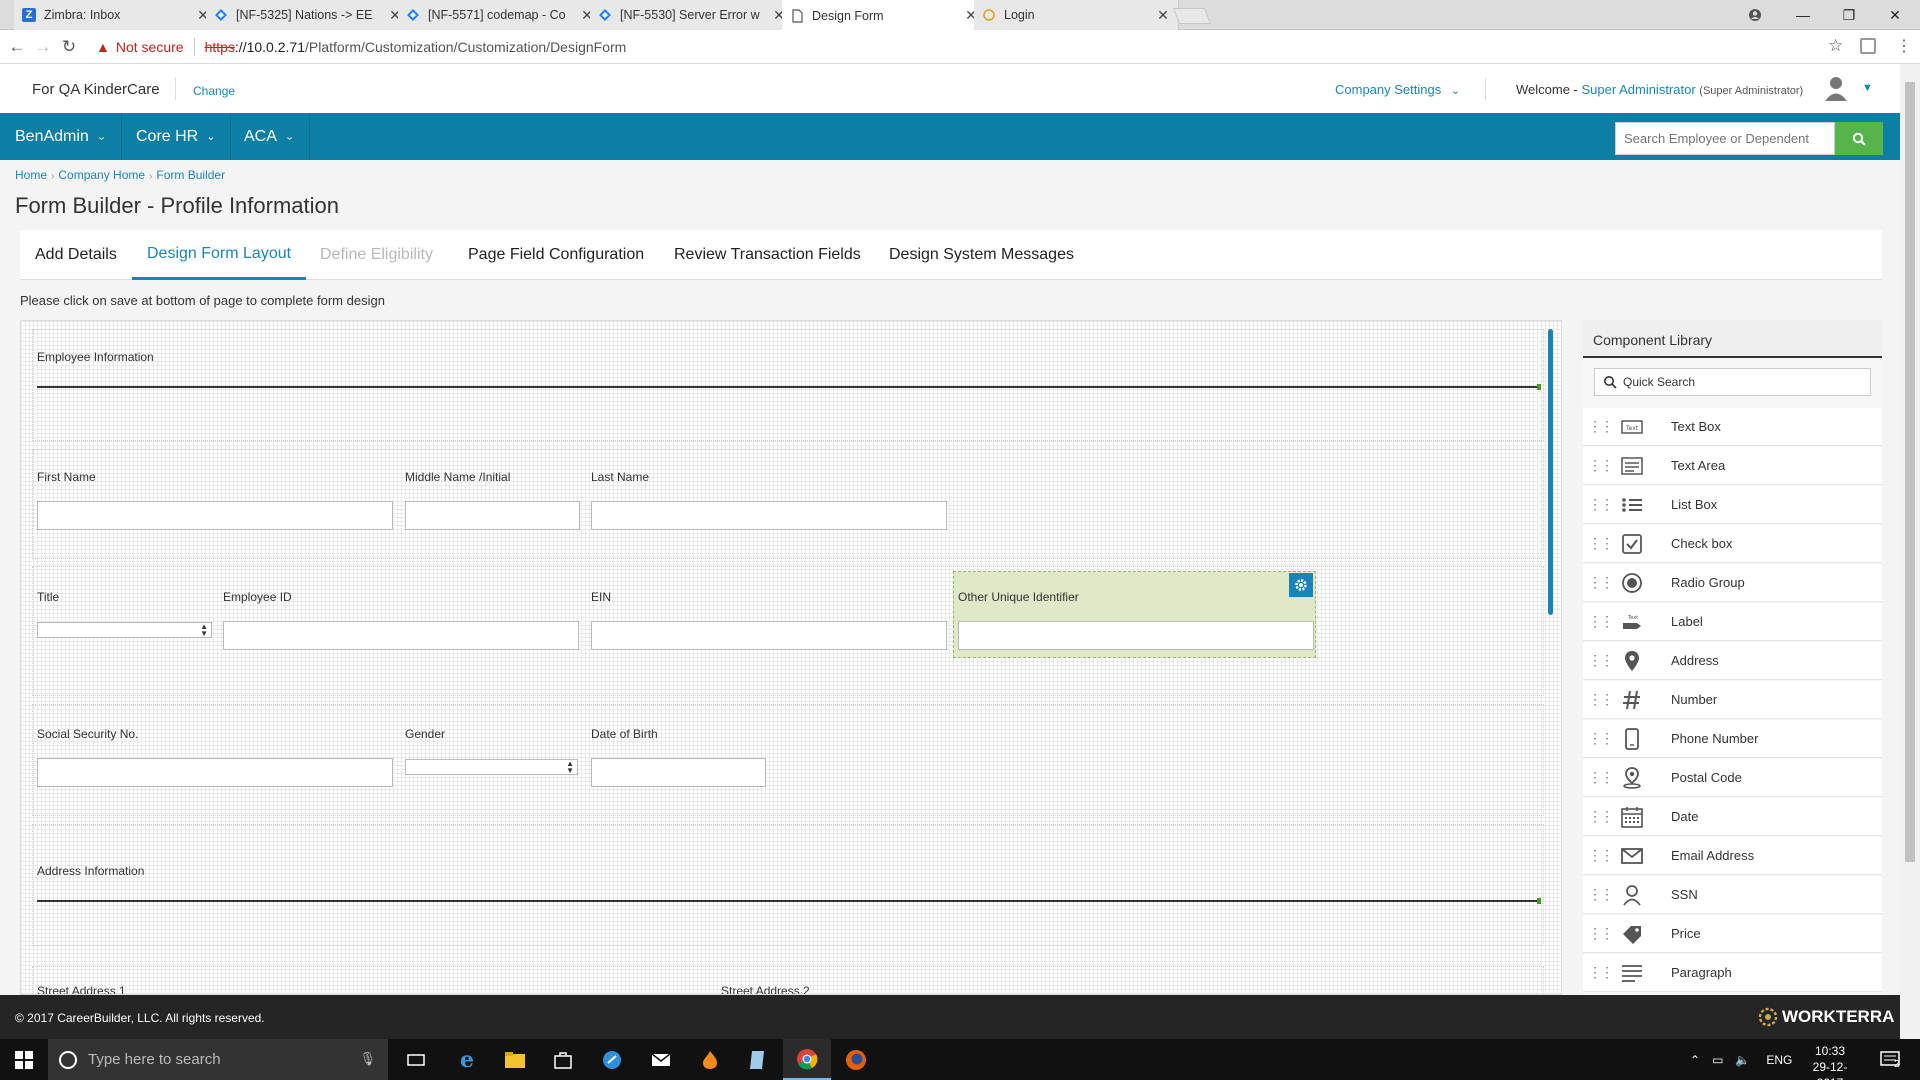 Image resolution: width=1920 pixels, height=1080 pixels. I want to click on search-button, so click(1859, 138).